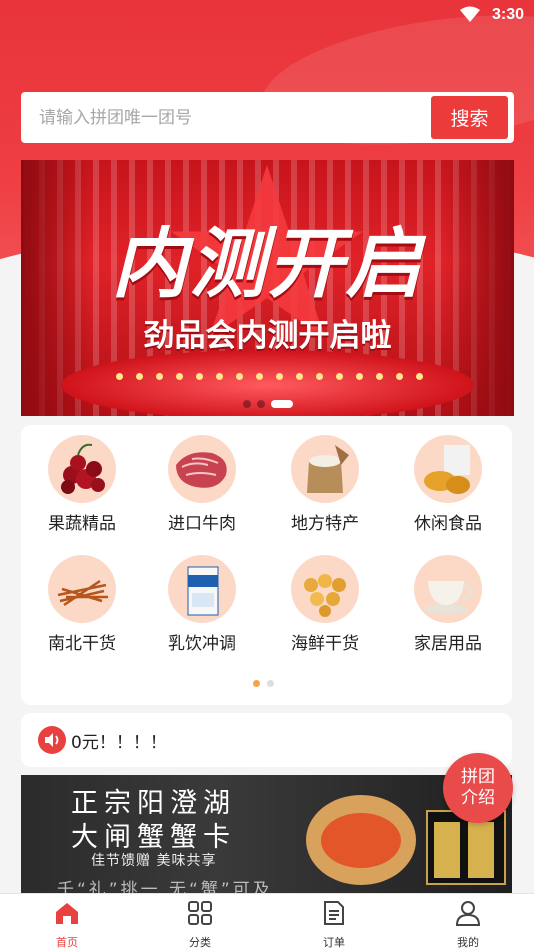 The width and height of the screenshot is (534, 949). What do you see at coordinates (478, 777) in the screenshot?
I see `float-button-line1: 拼团` at bounding box center [478, 777].